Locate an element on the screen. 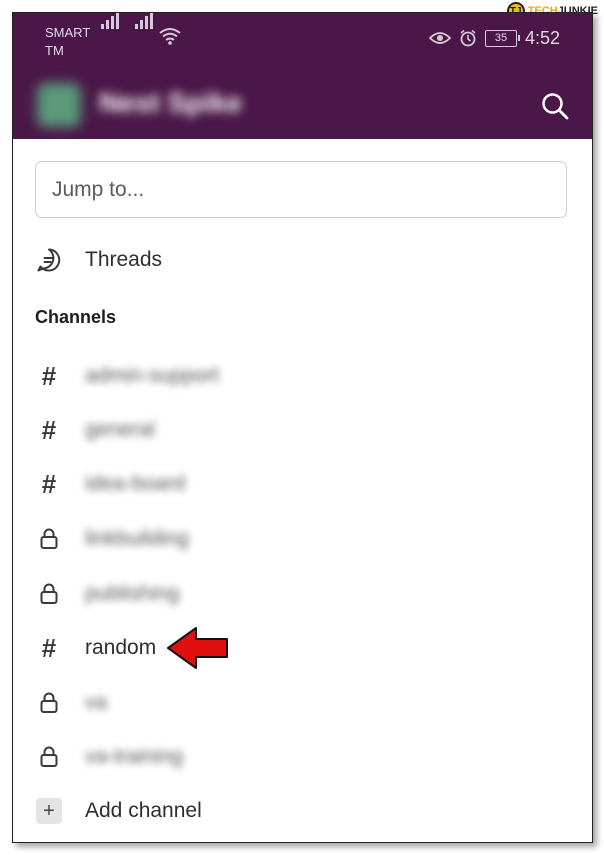 This screenshot has height=855, width=604. channel-item-random: # random is located at coordinates (95, 648).